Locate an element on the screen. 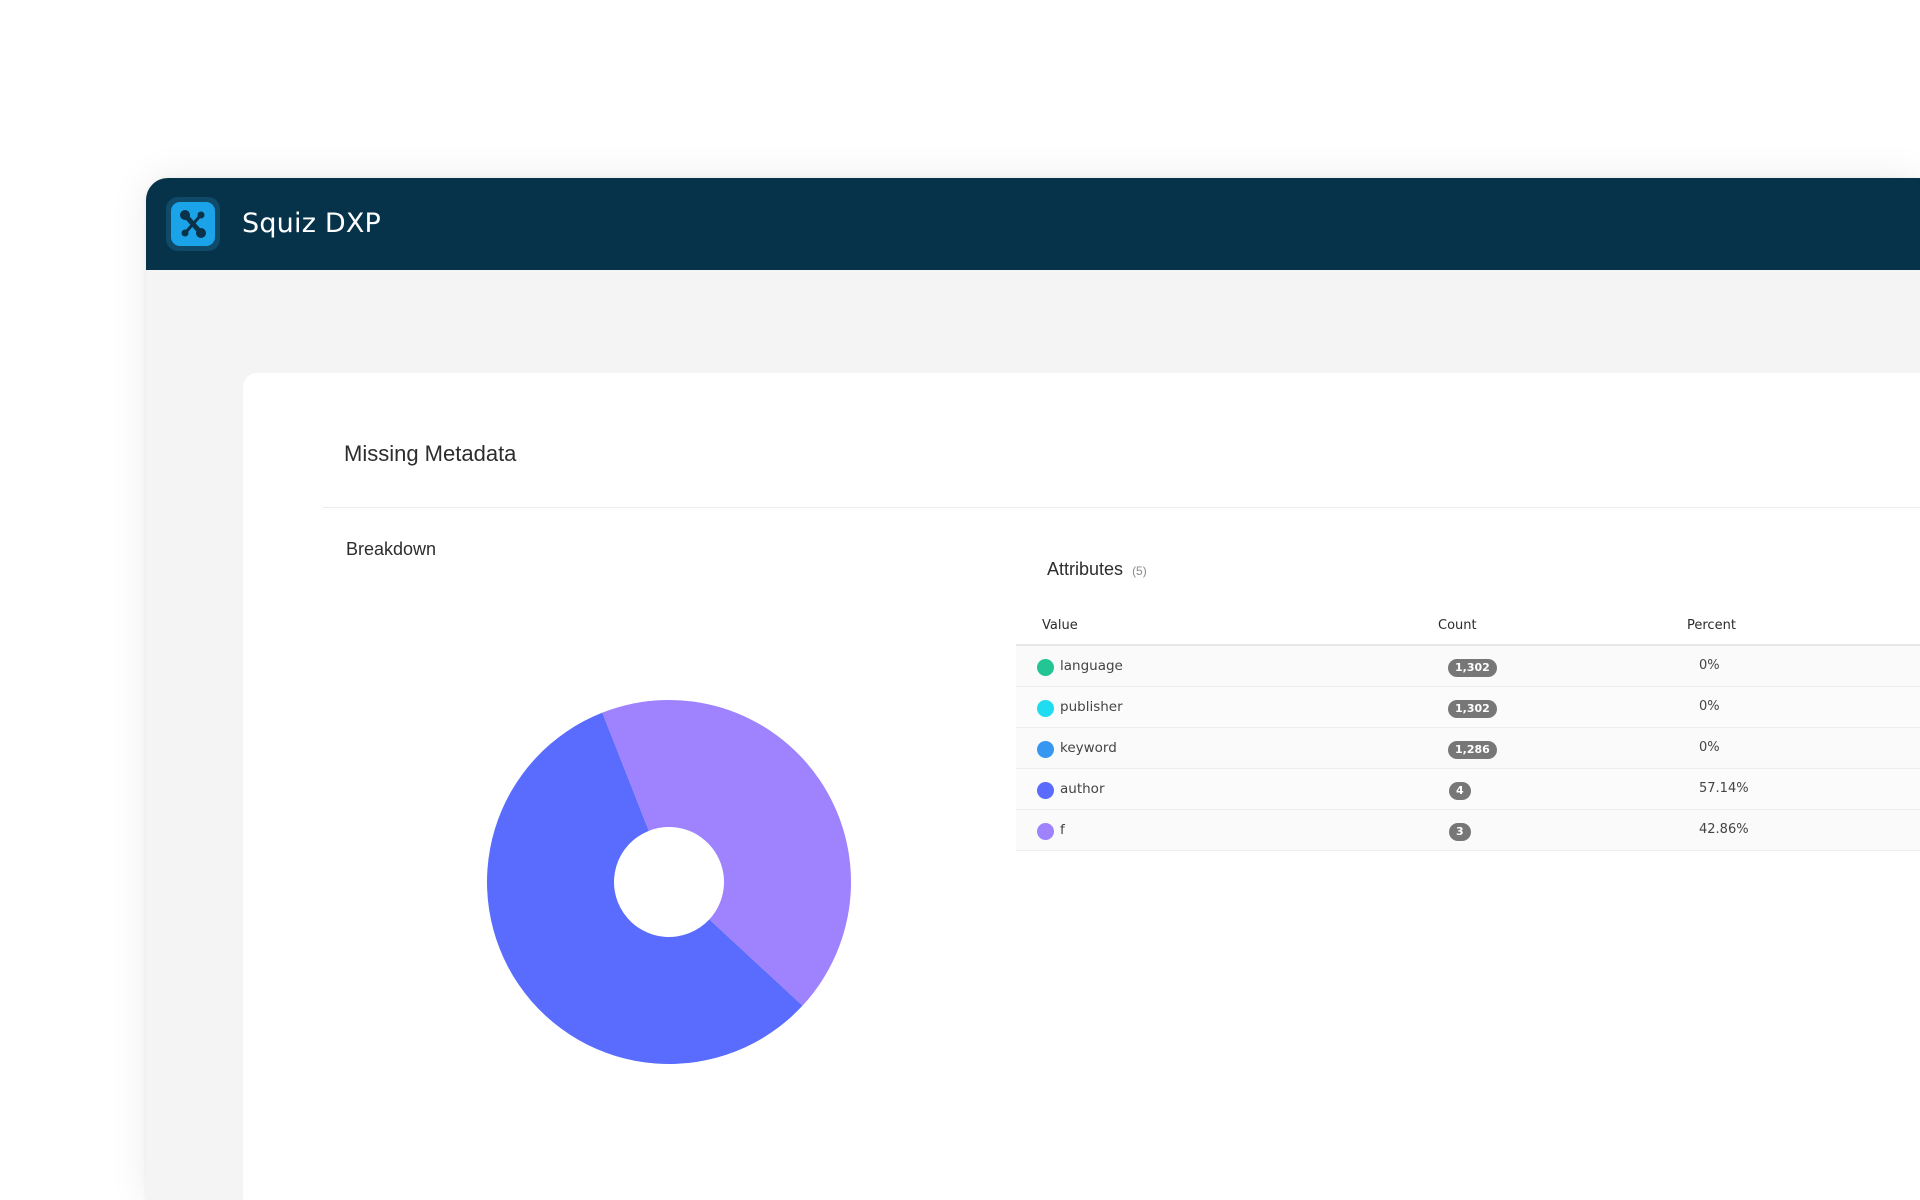 The image size is (1920, 1200). donut-chart-svg is located at coordinates (668, 882).